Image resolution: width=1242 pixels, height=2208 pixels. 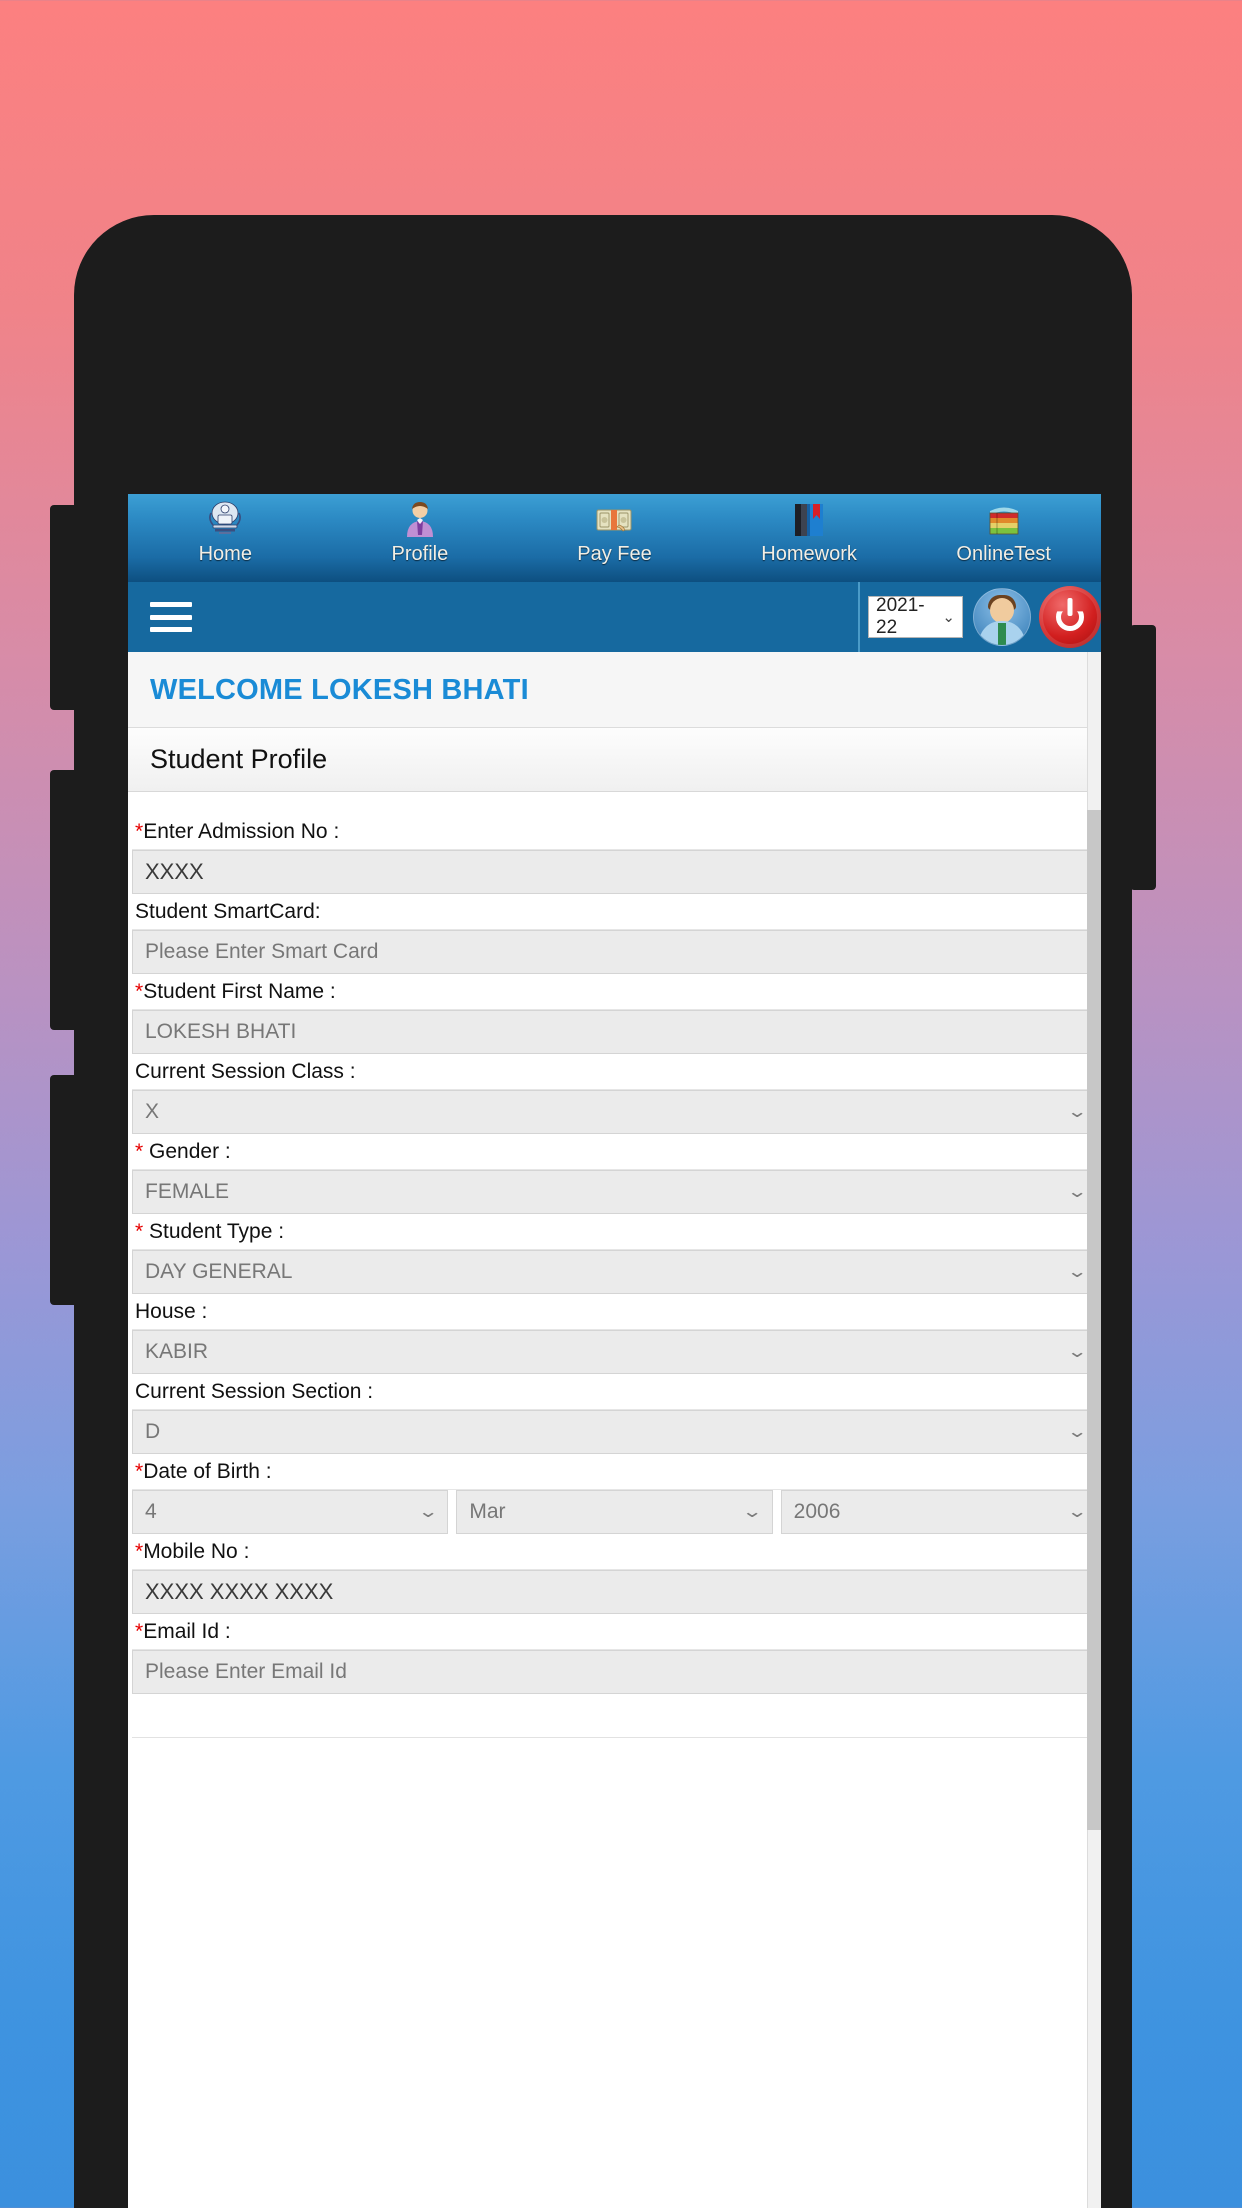 What do you see at coordinates (1070, 617) in the screenshot?
I see `logout-power-button` at bounding box center [1070, 617].